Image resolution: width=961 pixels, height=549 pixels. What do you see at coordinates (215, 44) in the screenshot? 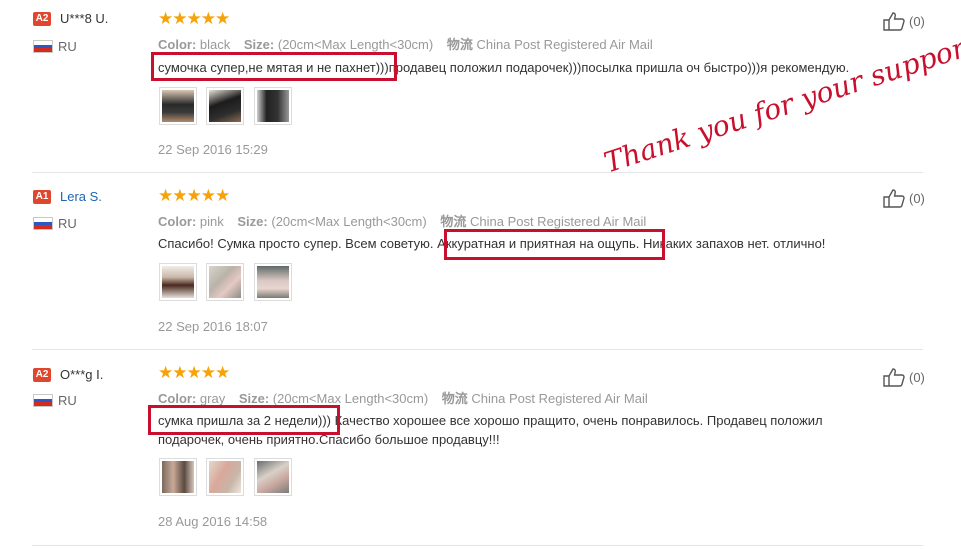
I see `color-value: black` at bounding box center [215, 44].